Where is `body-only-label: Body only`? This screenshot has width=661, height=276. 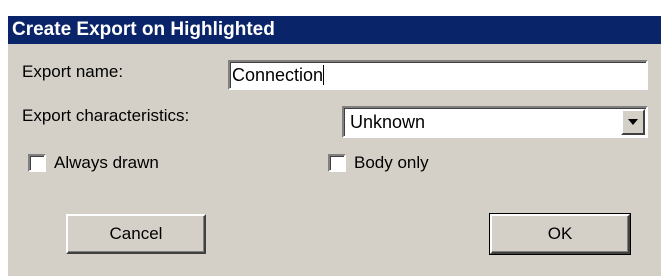
body-only-label: Body only is located at coordinates (391, 162).